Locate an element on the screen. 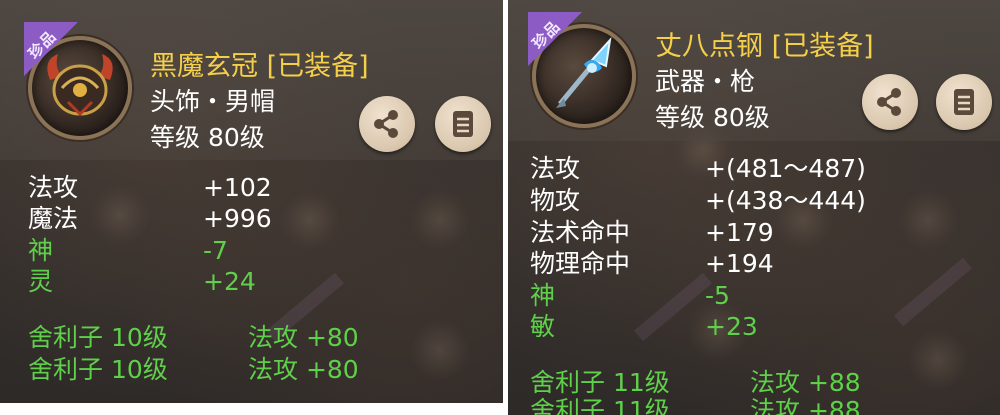 Image resolution: width=1000 pixels, height=415 pixels. item-name-line: 黑魔玄冠 [已装备] is located at coordinates (259, 63).